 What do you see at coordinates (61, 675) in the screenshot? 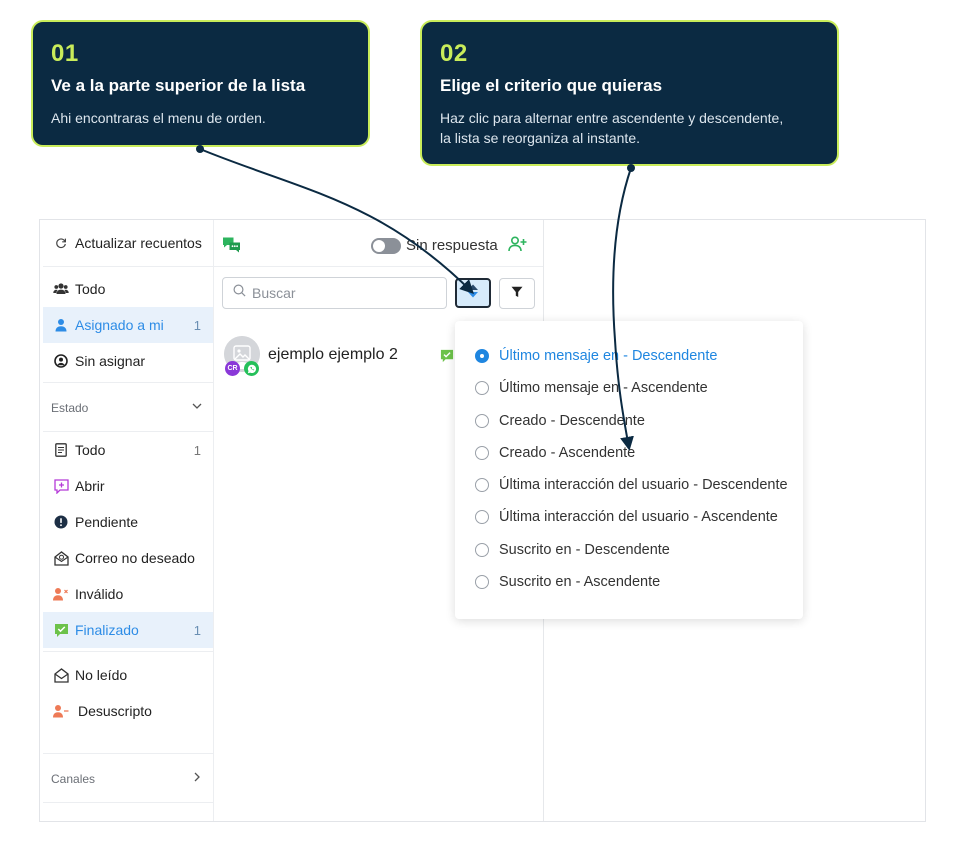
I see `envelope-open-icon` at bounding box center [61, 675].